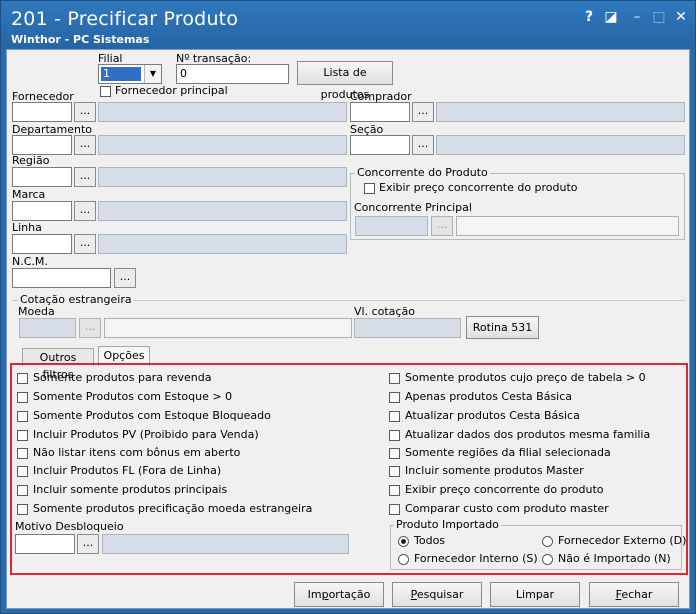  What do you see at coordinates (69, 526) in the screenshot?
I see `motivo-desbloqueio-label: Motivo Desbloqueio` at bounding box center [69, 526].